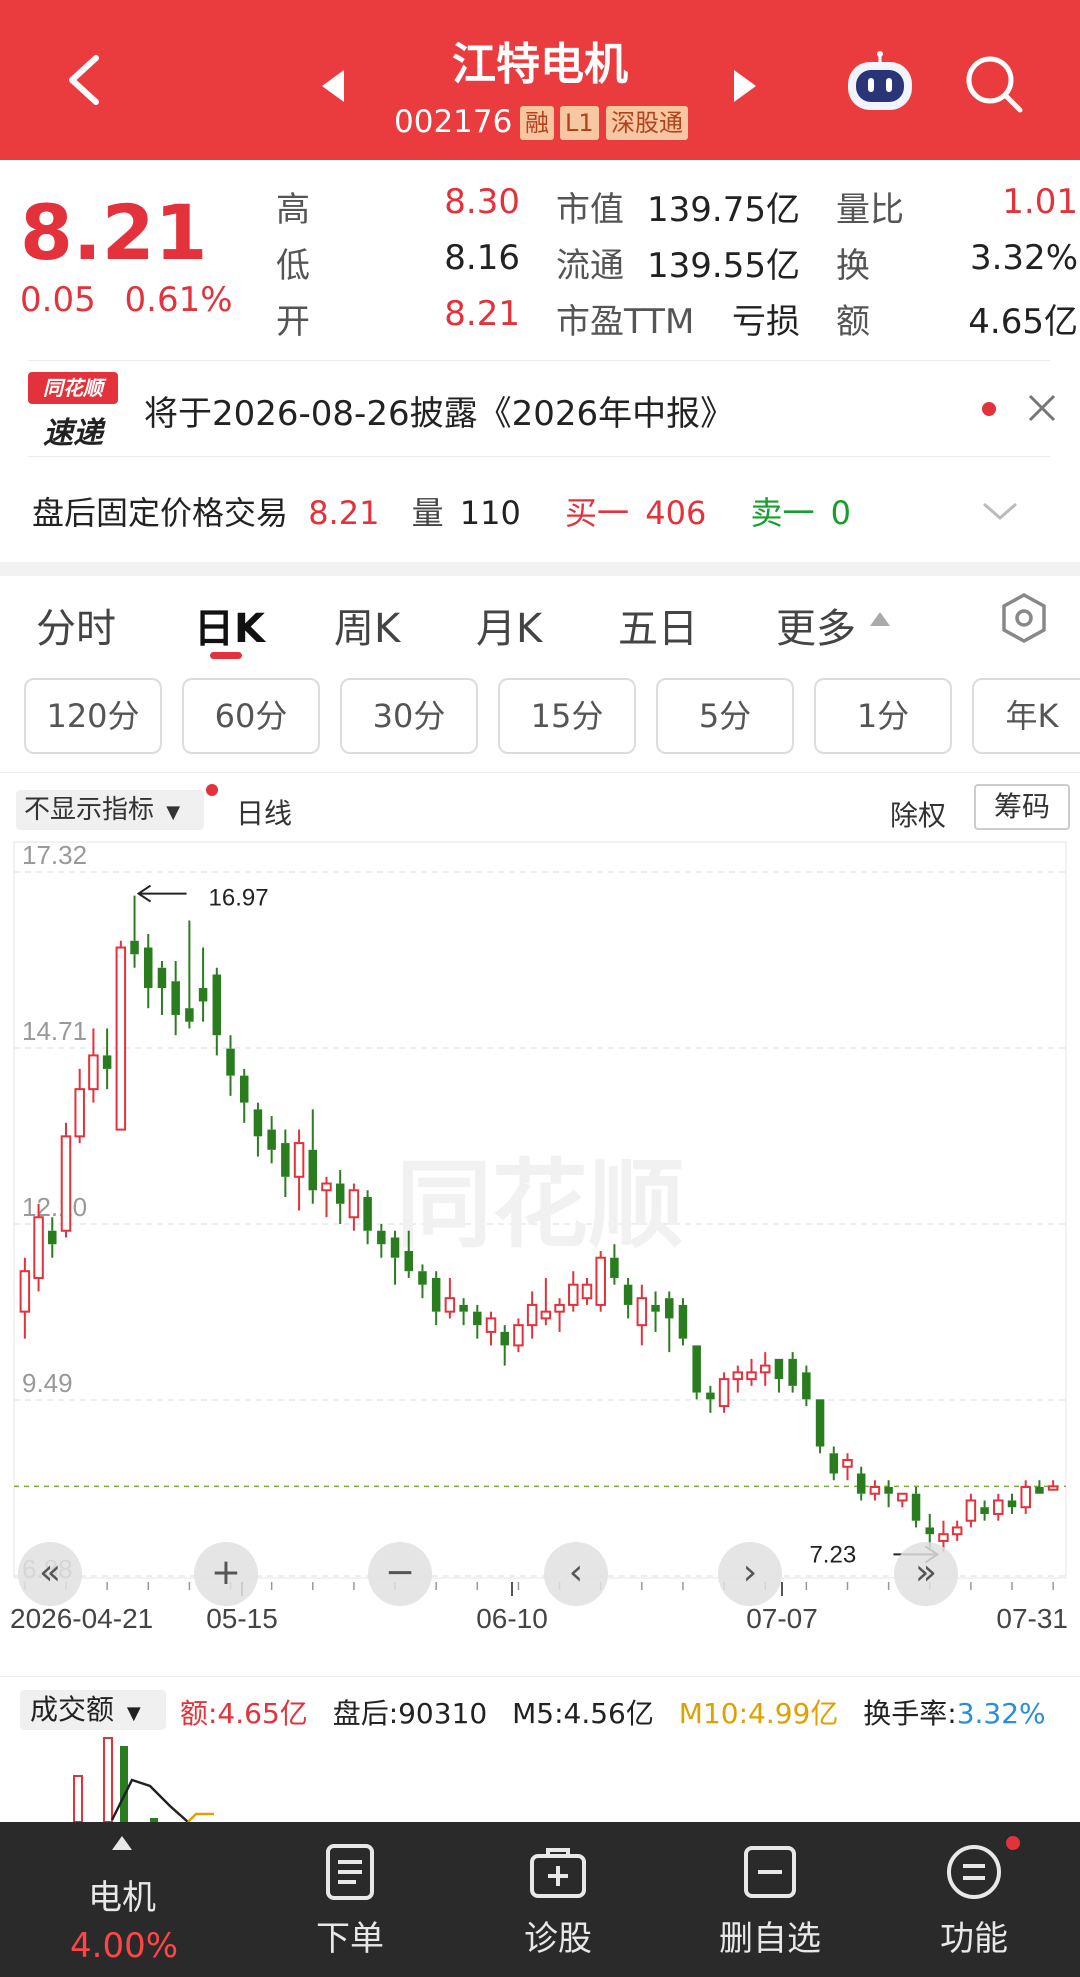 The image size is (1080, 1977). I want to click on subtab-15min: 15分, so click(567, 716).